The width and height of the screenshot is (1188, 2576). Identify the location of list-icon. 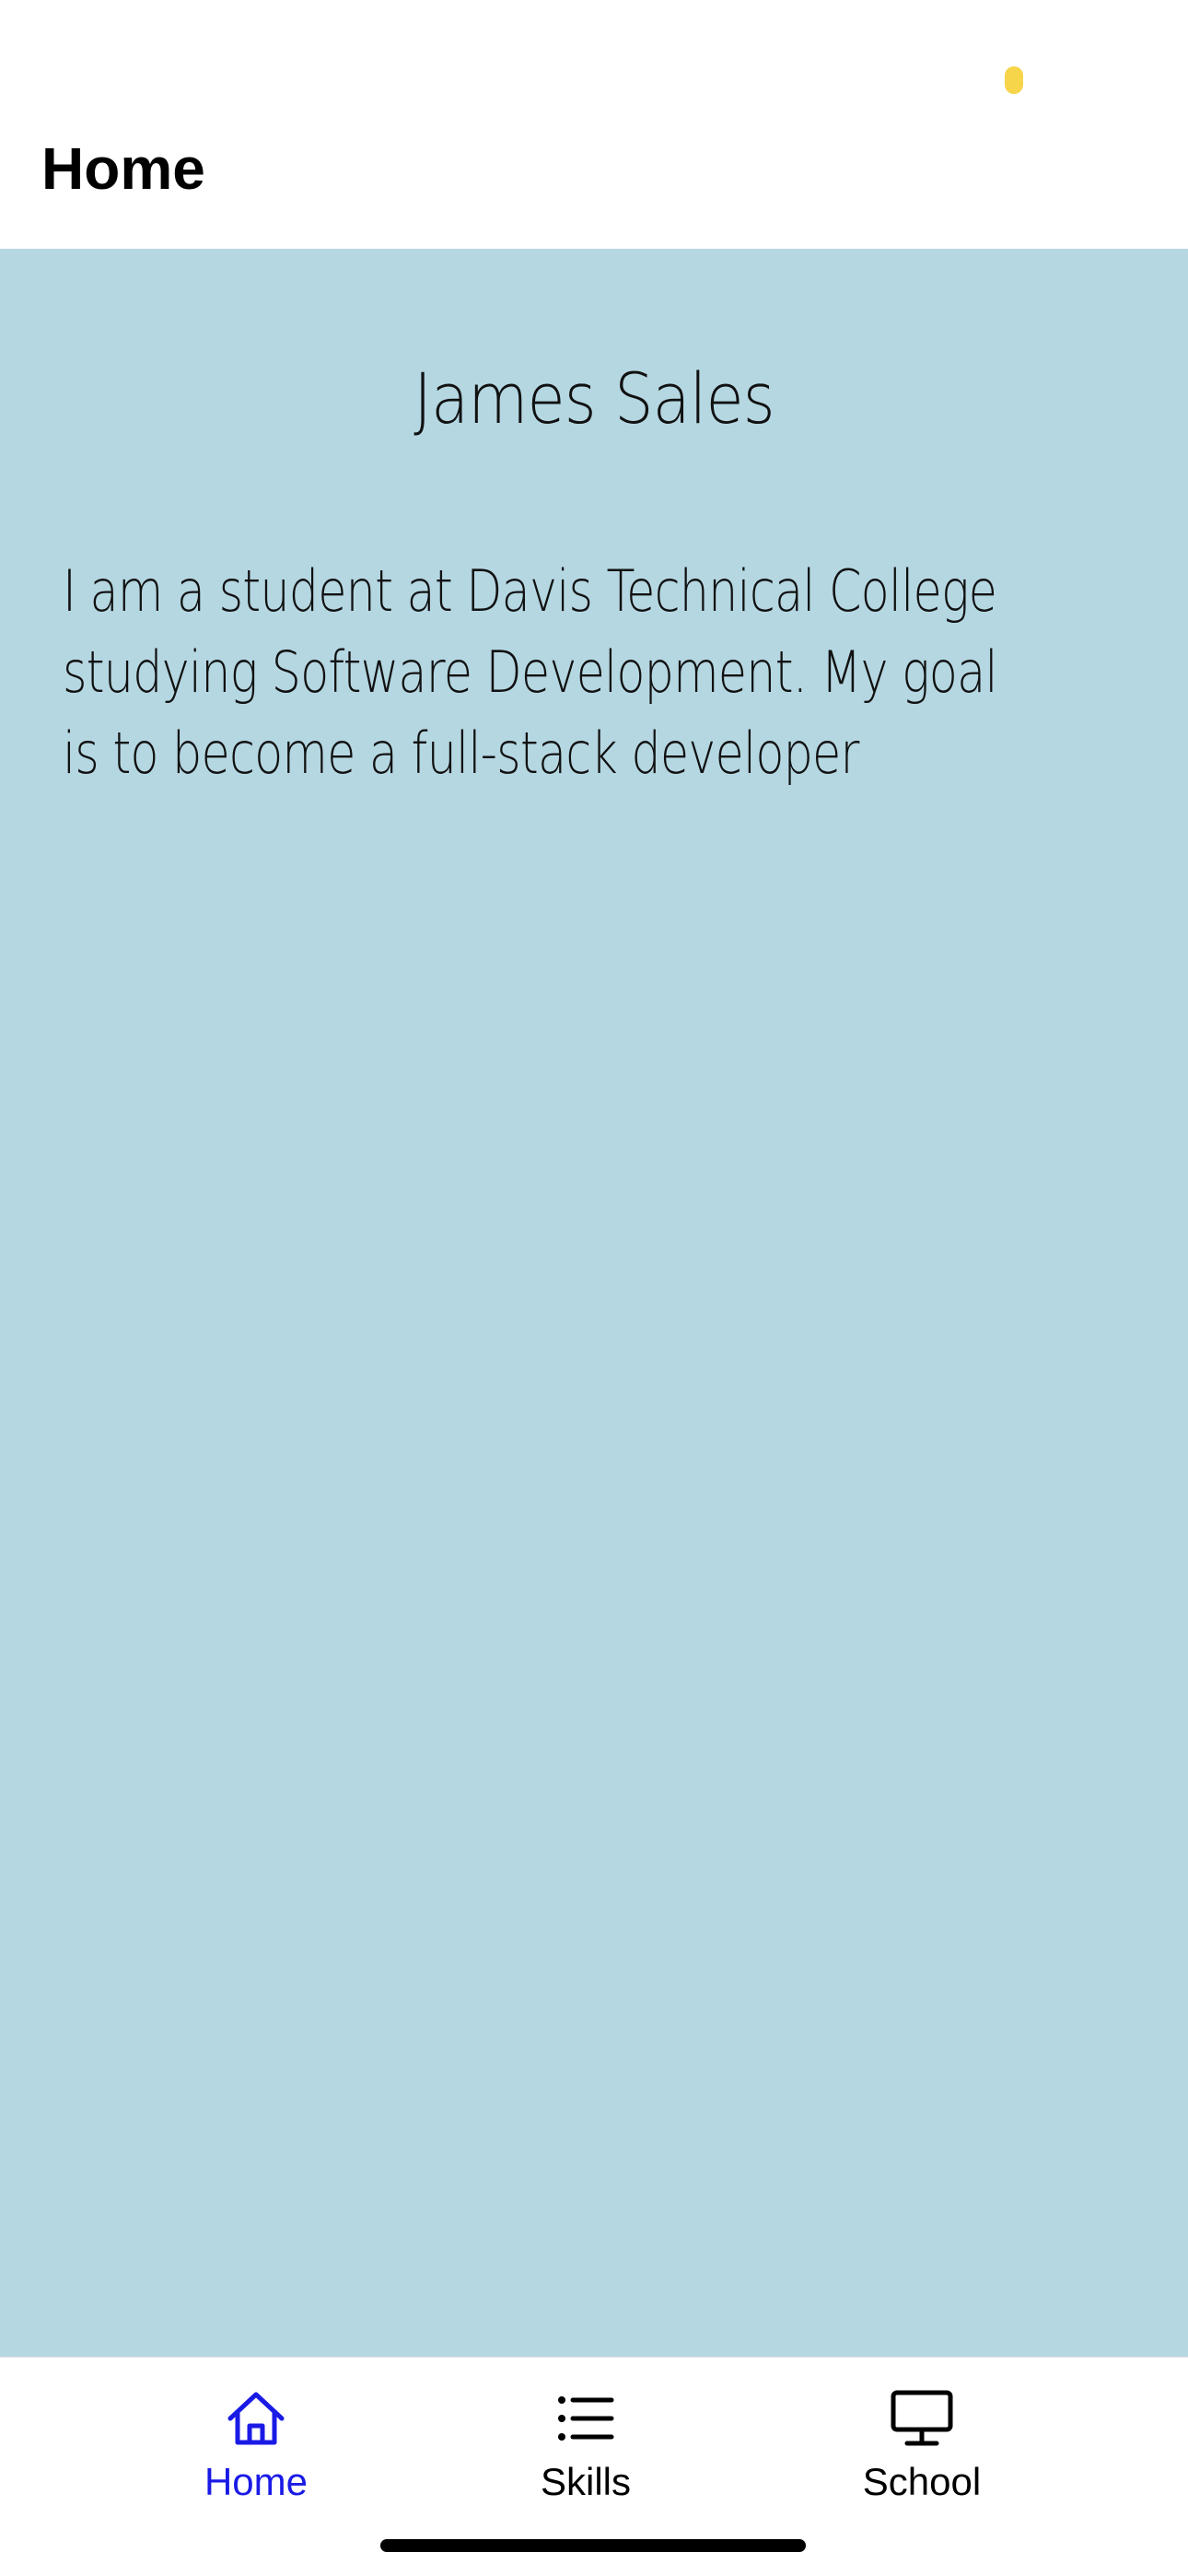
(586, 2418).